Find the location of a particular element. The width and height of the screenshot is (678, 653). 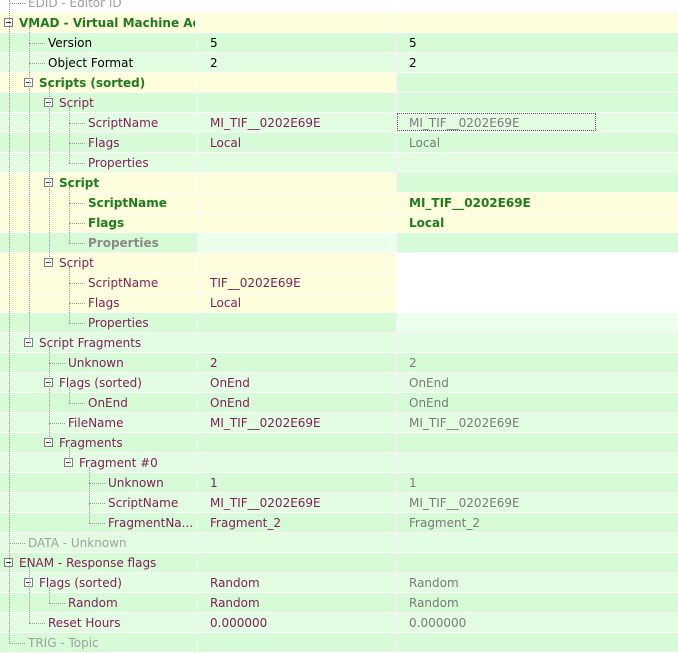

value-cell-left: 0.000000 is located at coordinates (297, 623).